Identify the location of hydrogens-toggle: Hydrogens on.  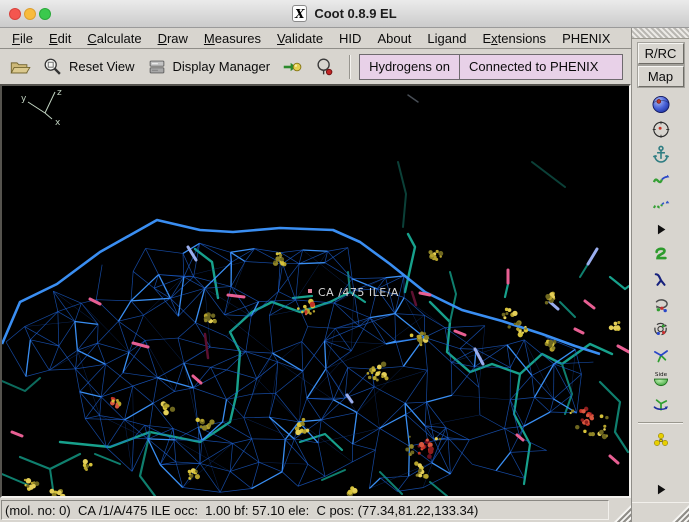
(409, 67).